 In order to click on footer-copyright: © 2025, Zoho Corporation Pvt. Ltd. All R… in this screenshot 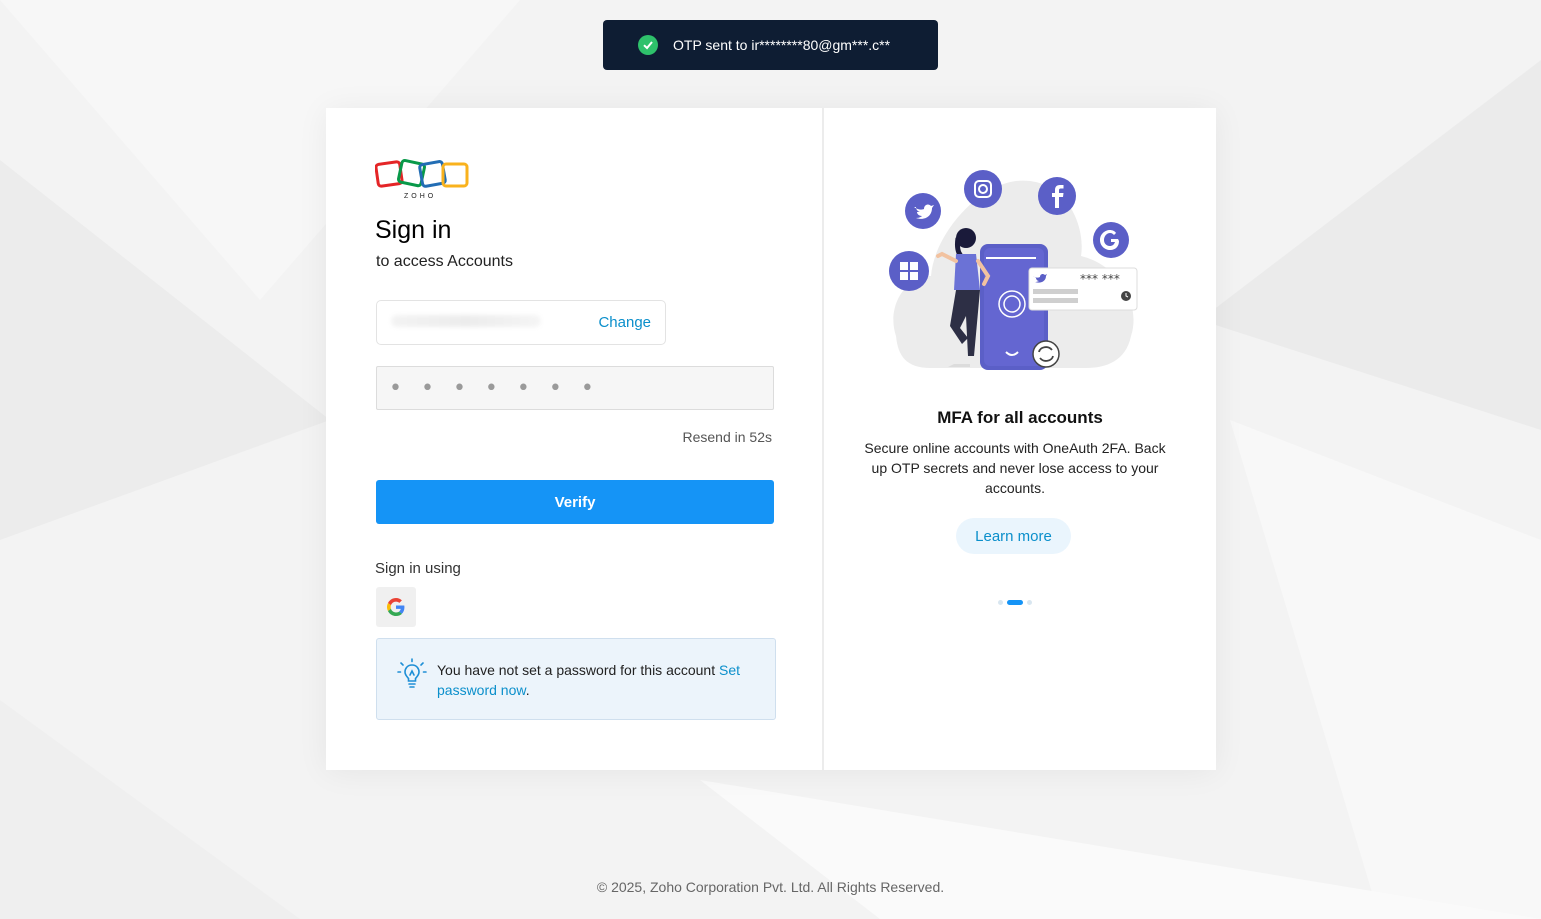, I will do `click(770, 887)`.